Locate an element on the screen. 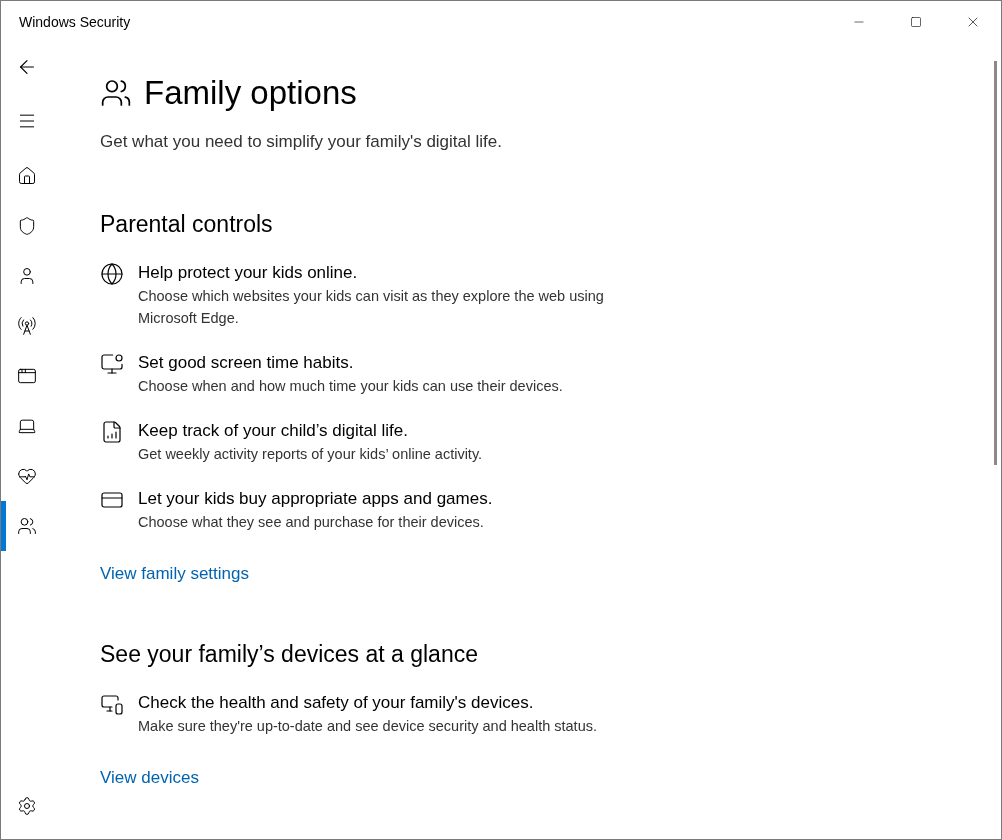 The width and height of the screenshot is (1002, 840). monitor-clock-icon is located at coordinates (112, 364).